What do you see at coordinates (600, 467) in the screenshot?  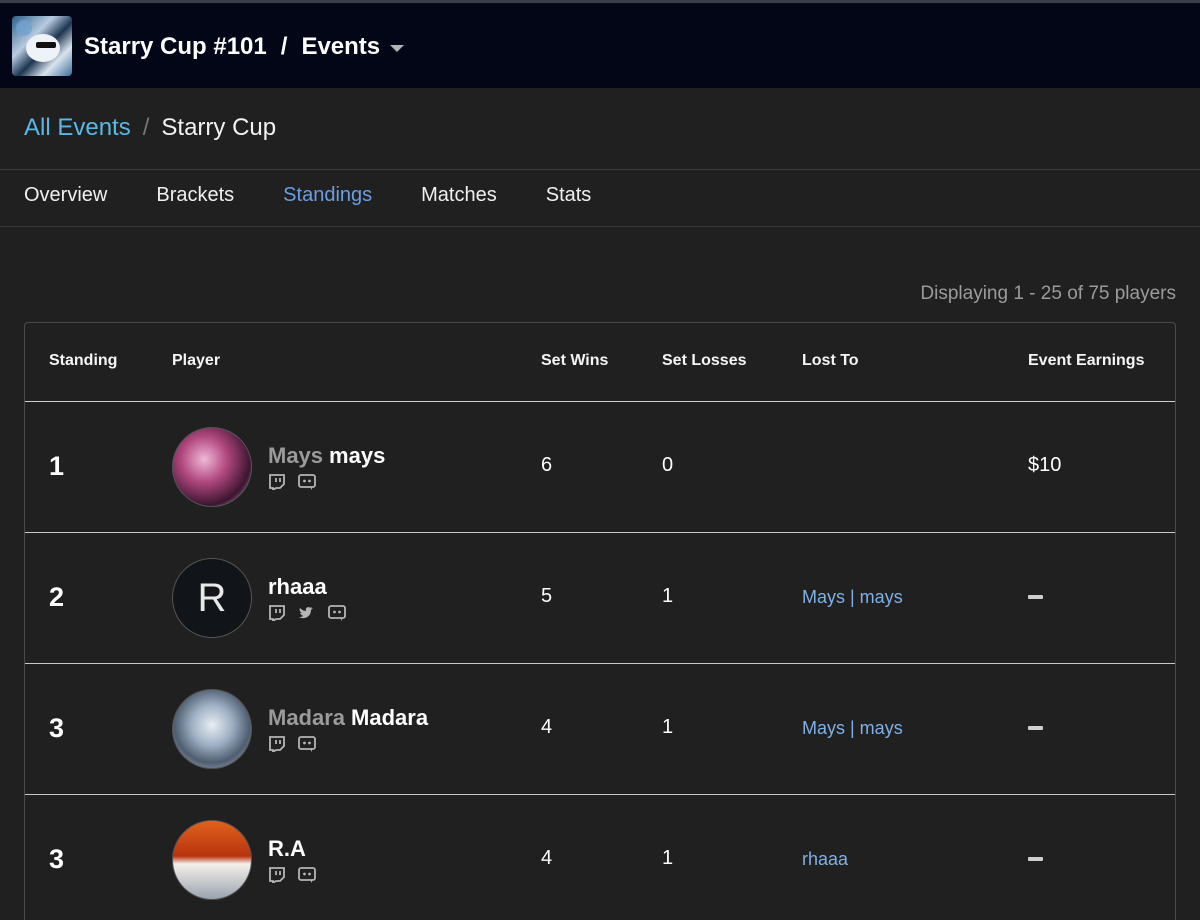 I see `table-row: 1 Mays mays 6 0 $10` at bounding box center [600, 467].